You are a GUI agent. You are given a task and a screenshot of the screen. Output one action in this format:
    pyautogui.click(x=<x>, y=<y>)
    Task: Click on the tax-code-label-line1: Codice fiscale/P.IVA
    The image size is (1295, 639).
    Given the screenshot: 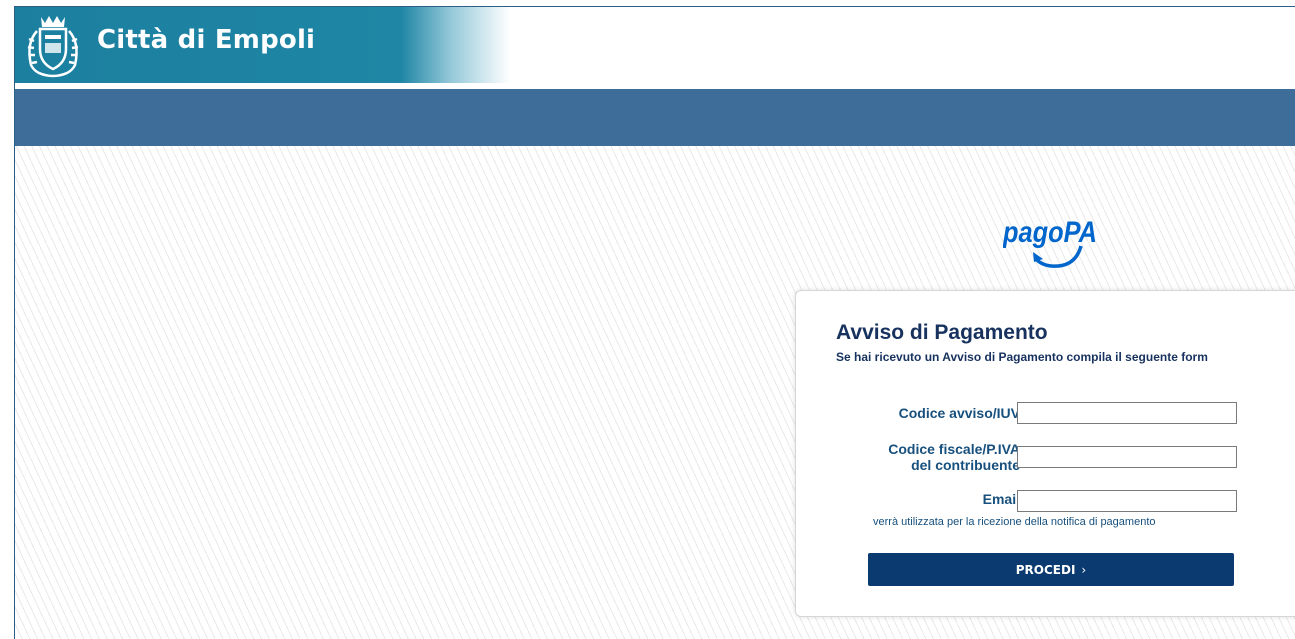 What is the action you would take?
    pyautogui.click(x=954, y=449)
    